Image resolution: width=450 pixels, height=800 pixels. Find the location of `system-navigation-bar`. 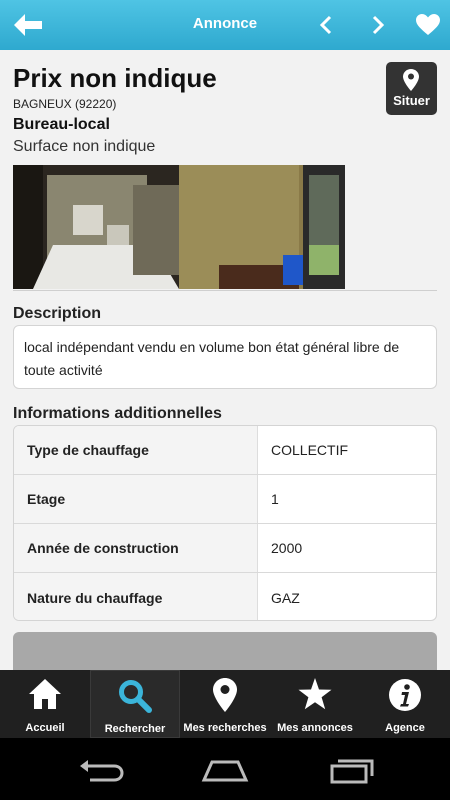

system-navigation-bar is located at coordinates (225, 769).